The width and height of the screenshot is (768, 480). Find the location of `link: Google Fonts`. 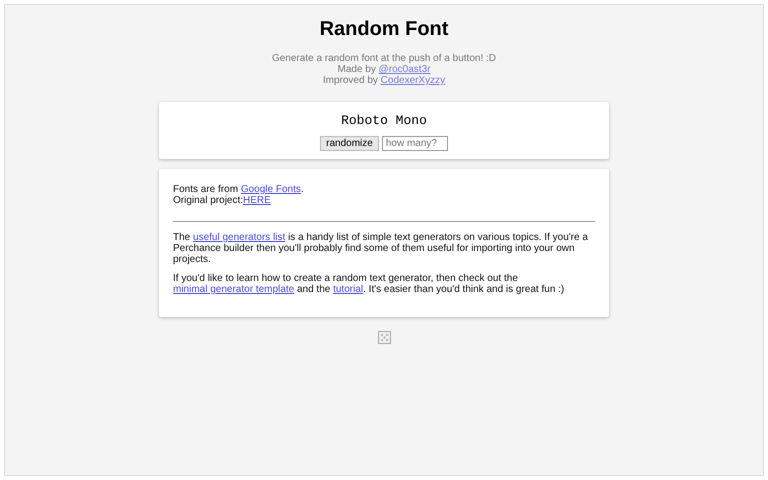

link: Google Fonts is located at coordinates (270, 189).